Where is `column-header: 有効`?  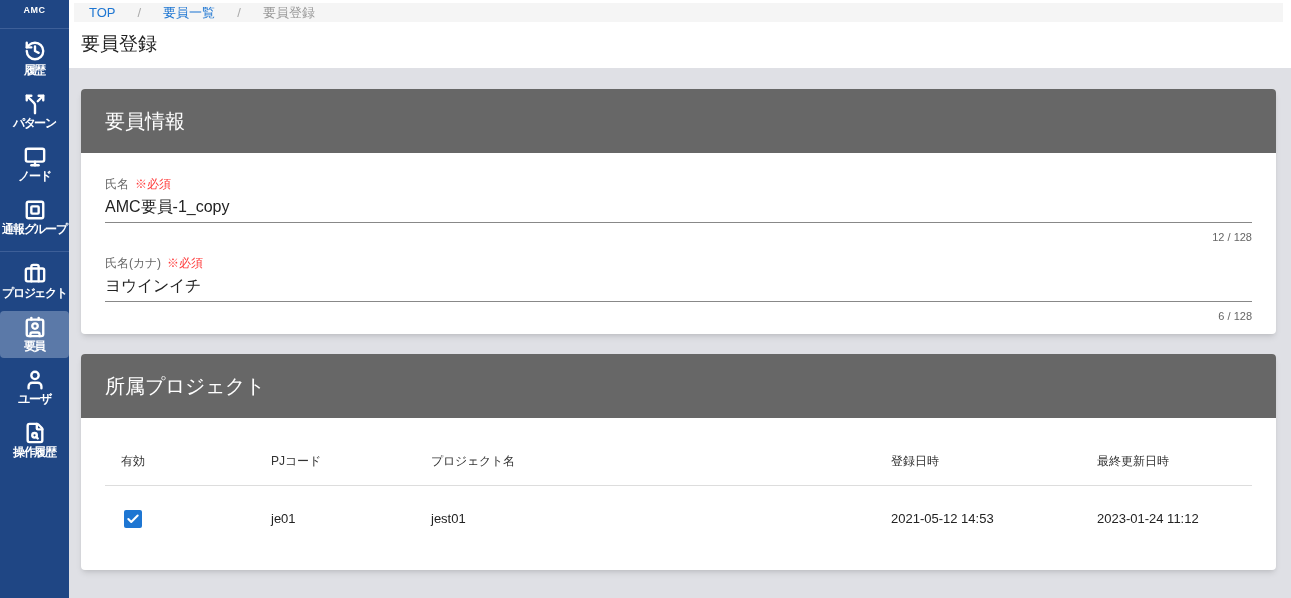 column-header: 有効 is located at coordinates (133, 460).